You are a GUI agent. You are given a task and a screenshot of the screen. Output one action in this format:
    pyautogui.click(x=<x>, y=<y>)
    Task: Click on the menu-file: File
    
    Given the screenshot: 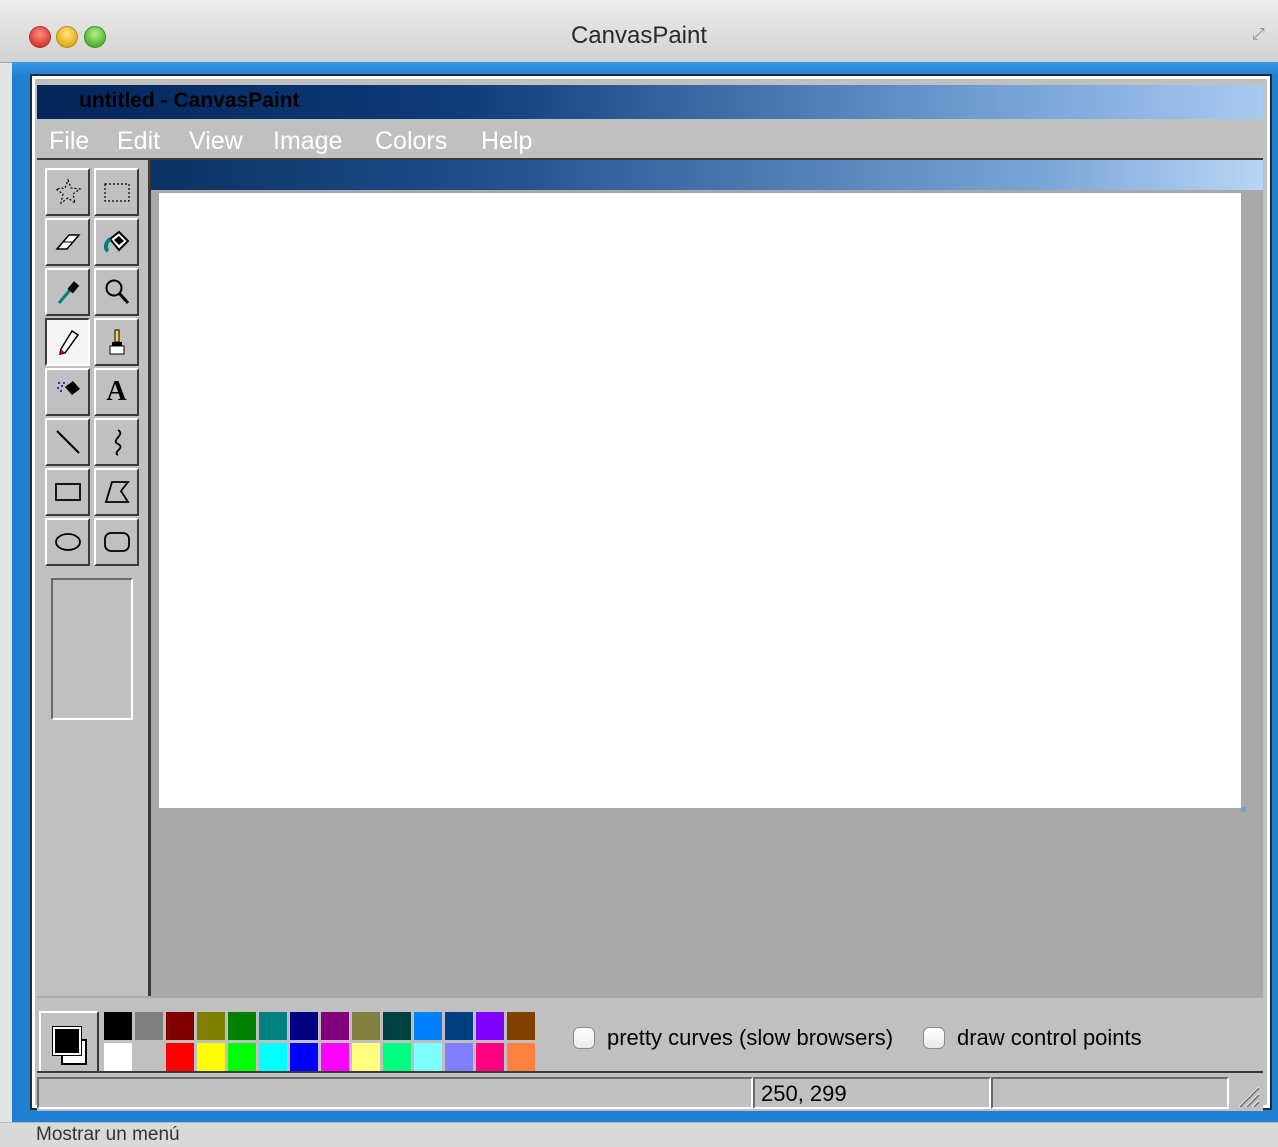 What is the action you would take?
    pyautogui.click(x=69, y=141)
    